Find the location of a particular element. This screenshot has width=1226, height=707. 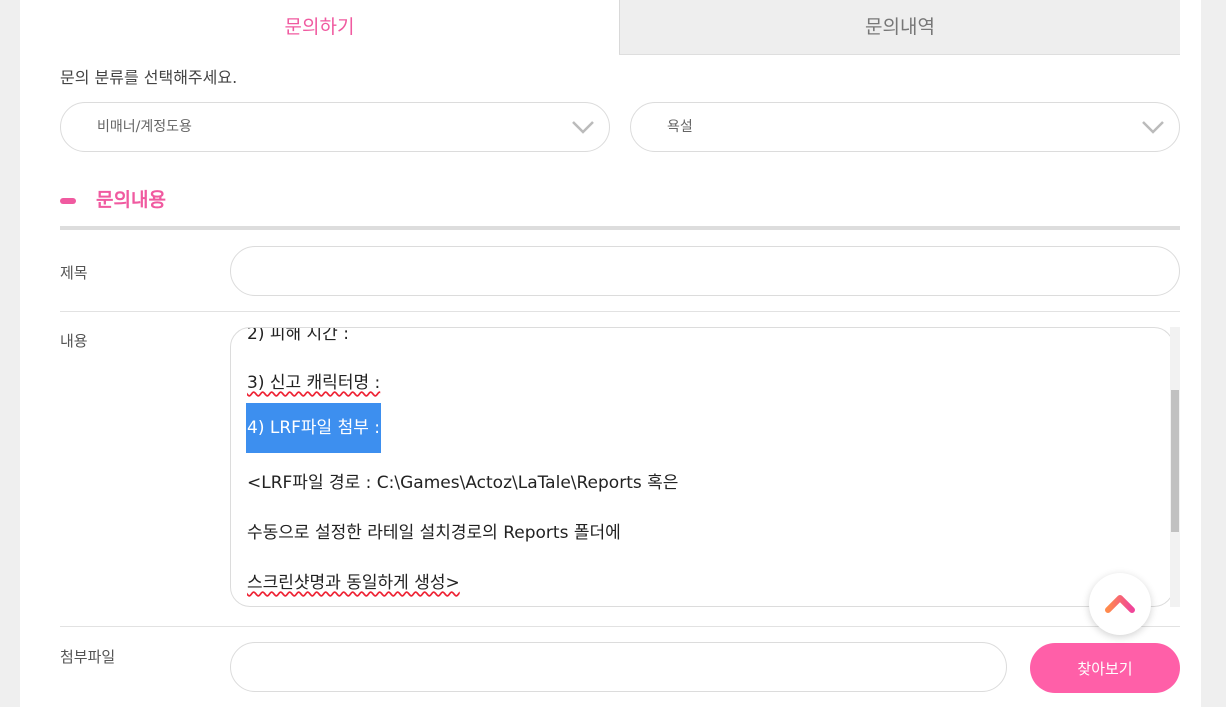

scroll-top-button is located at coordinates (1120, 604).